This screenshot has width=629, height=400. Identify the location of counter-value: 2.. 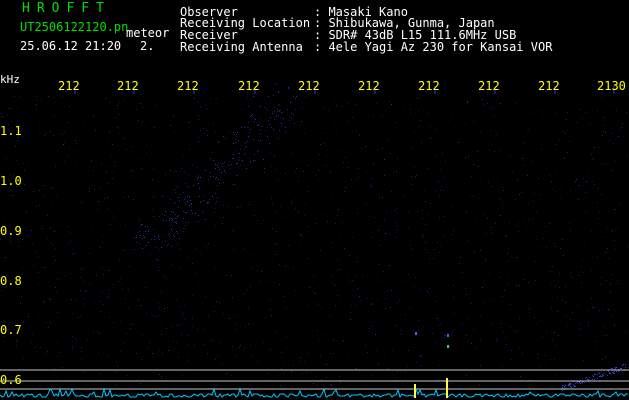
(147, 46).